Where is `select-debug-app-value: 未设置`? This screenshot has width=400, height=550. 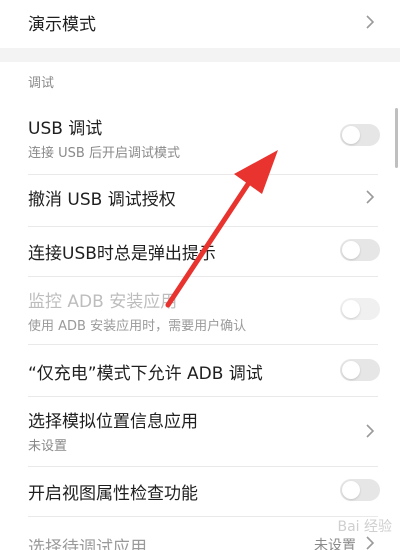 select-debug-app-value: 未设置 is located at coordinates (335, 544).